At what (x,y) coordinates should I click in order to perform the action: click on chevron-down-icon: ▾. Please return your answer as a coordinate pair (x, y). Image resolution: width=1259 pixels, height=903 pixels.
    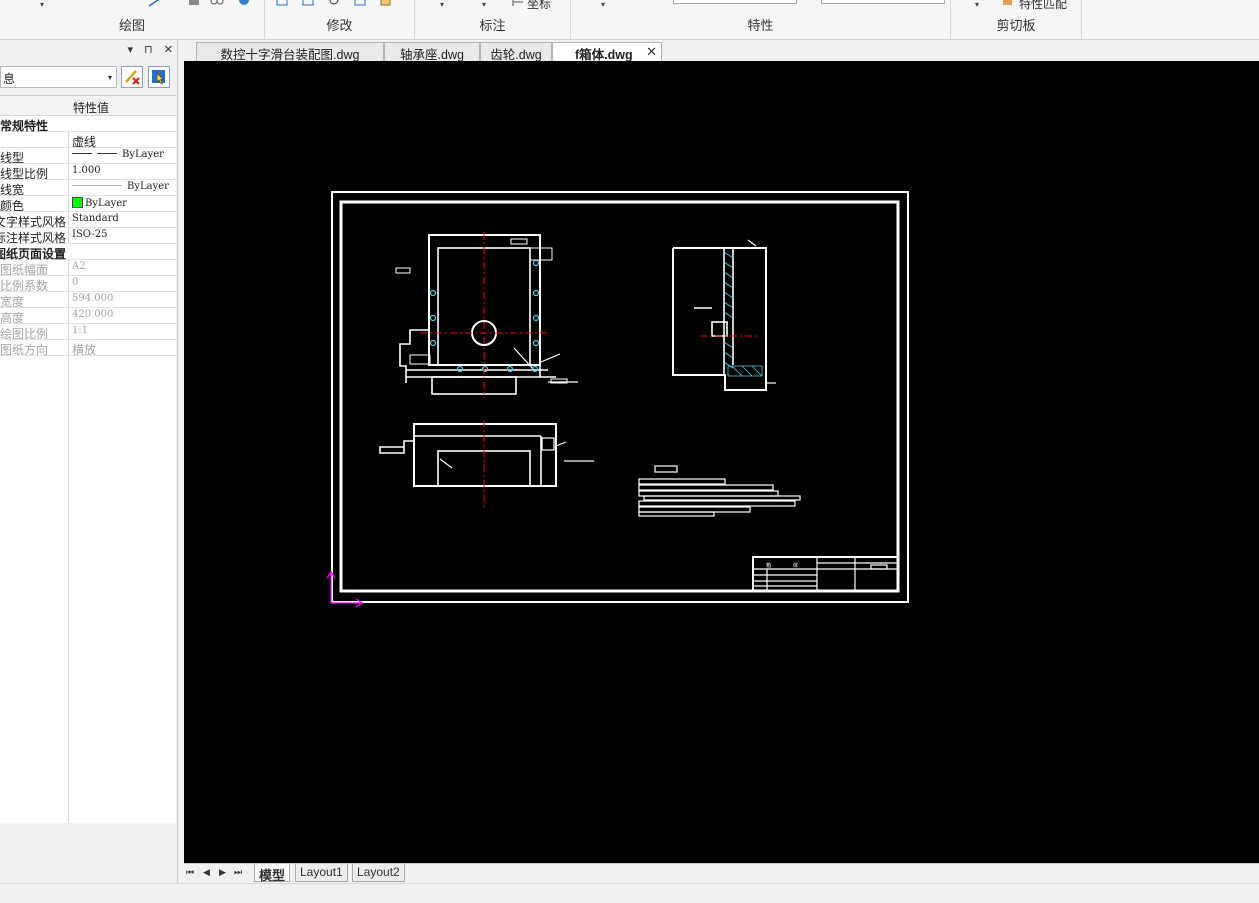
    Looking at the image, I should click on (109, 77).